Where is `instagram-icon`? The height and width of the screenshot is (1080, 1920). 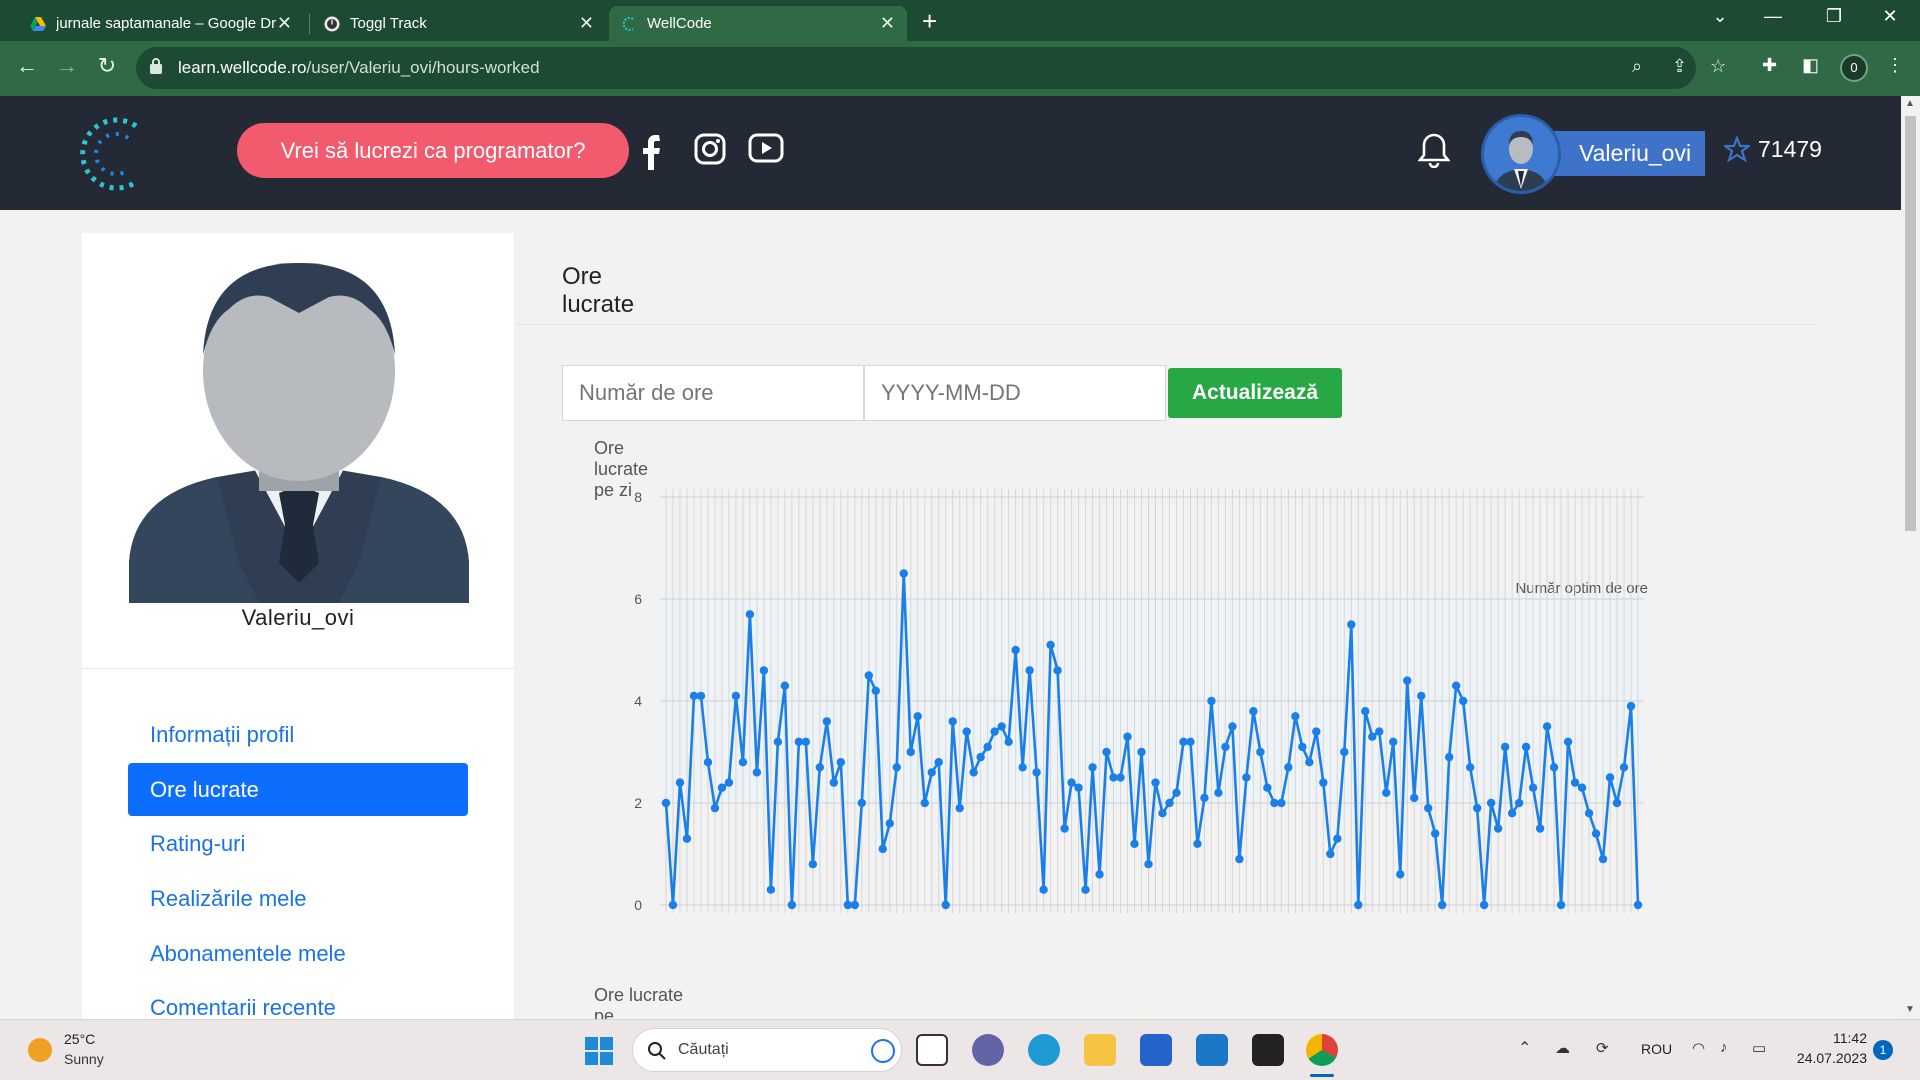
instagram-icon is located at coordinates (710, 149).